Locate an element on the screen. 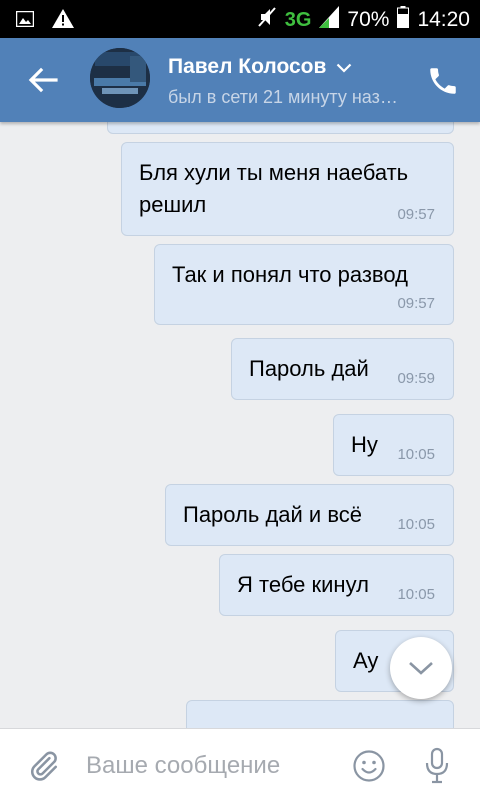 The height and width of the screenshot is (801, 480). message-bubble: Я тебе кинул 10:05 is located at coordinates (336, 585).